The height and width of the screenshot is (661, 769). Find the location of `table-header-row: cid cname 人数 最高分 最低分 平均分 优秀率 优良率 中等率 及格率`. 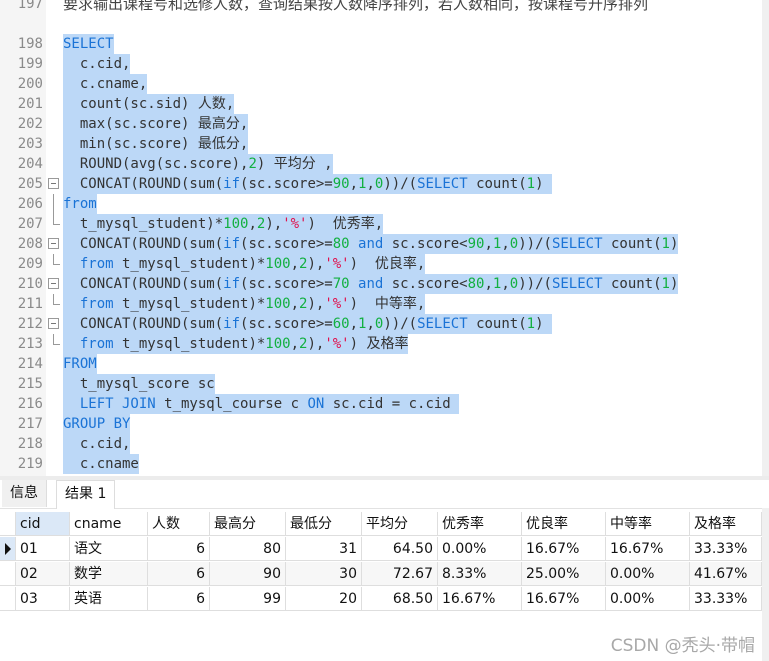

table-header-row: cid cname 人数 最高分 最低分 平均分 优秀率 优良率 中等率 及格率 is located at coordinates (381, 524).